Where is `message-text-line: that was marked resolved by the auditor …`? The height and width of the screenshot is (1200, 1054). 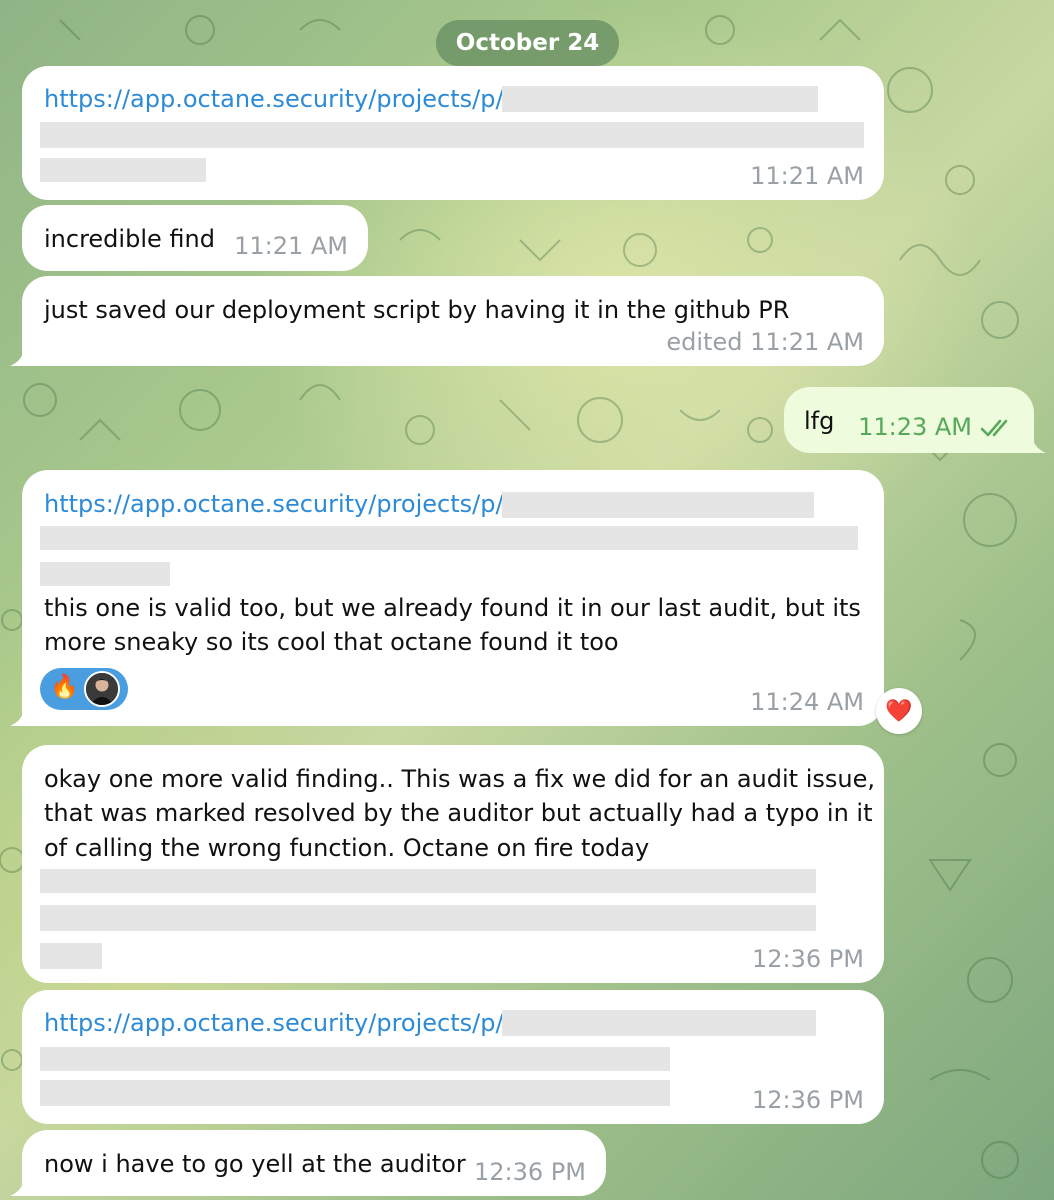 message-text-line: that was marked resolved by the auditor … is located at coordinates (458, 813).